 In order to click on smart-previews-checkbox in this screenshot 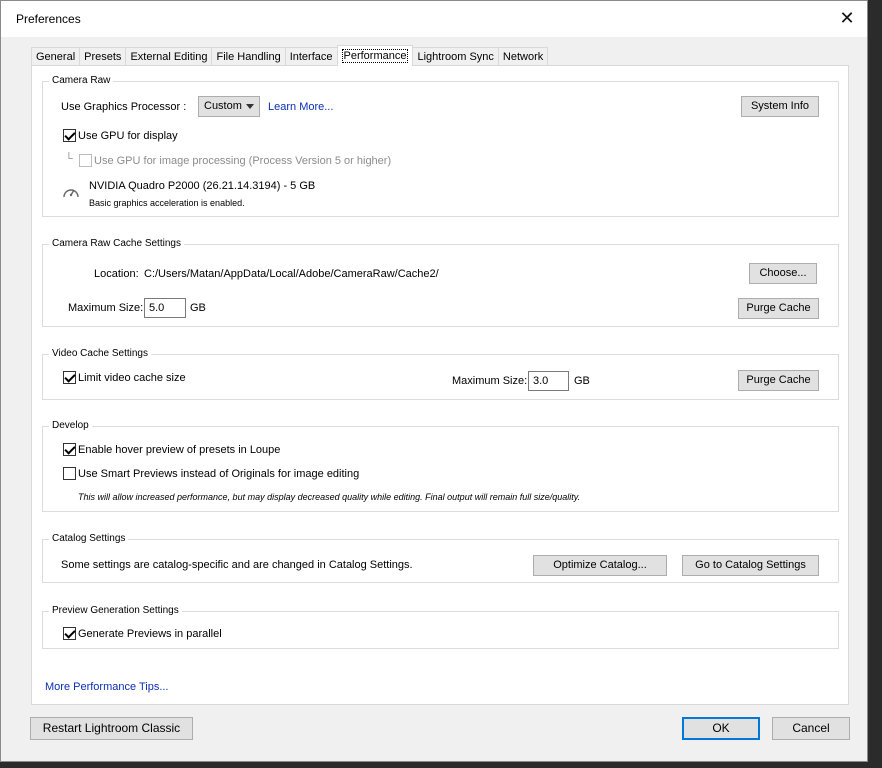, I will do `click(69, 473)`.